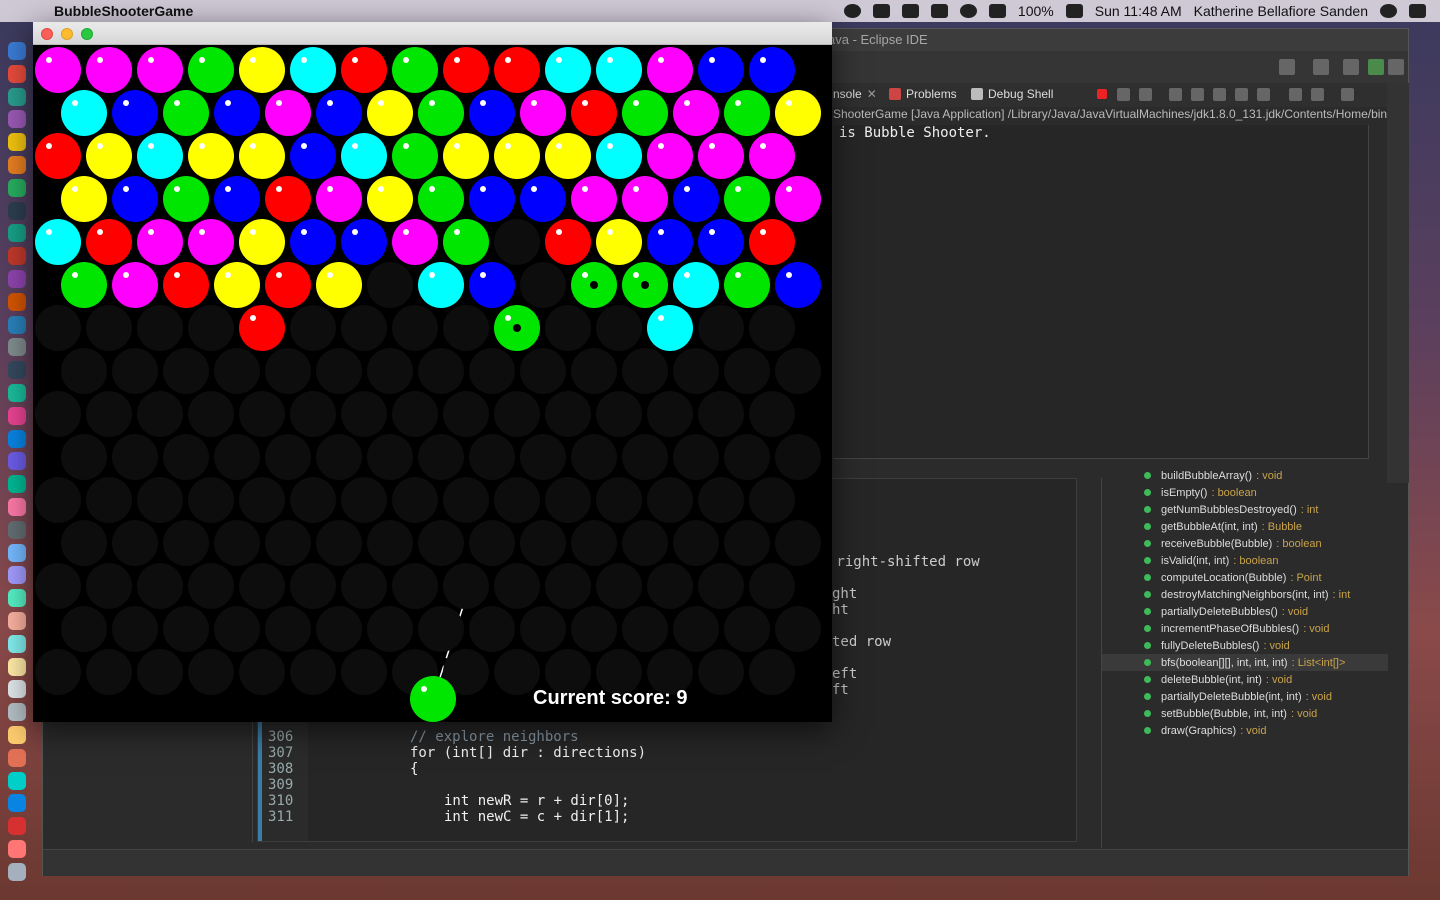 The image size is (1440, 900). What do you see at coordinates (1245, 696) in the screenshot?
I see `outline-item: partiallyDeleteBubble(int, int): void` at bounding box center [1245, 696].